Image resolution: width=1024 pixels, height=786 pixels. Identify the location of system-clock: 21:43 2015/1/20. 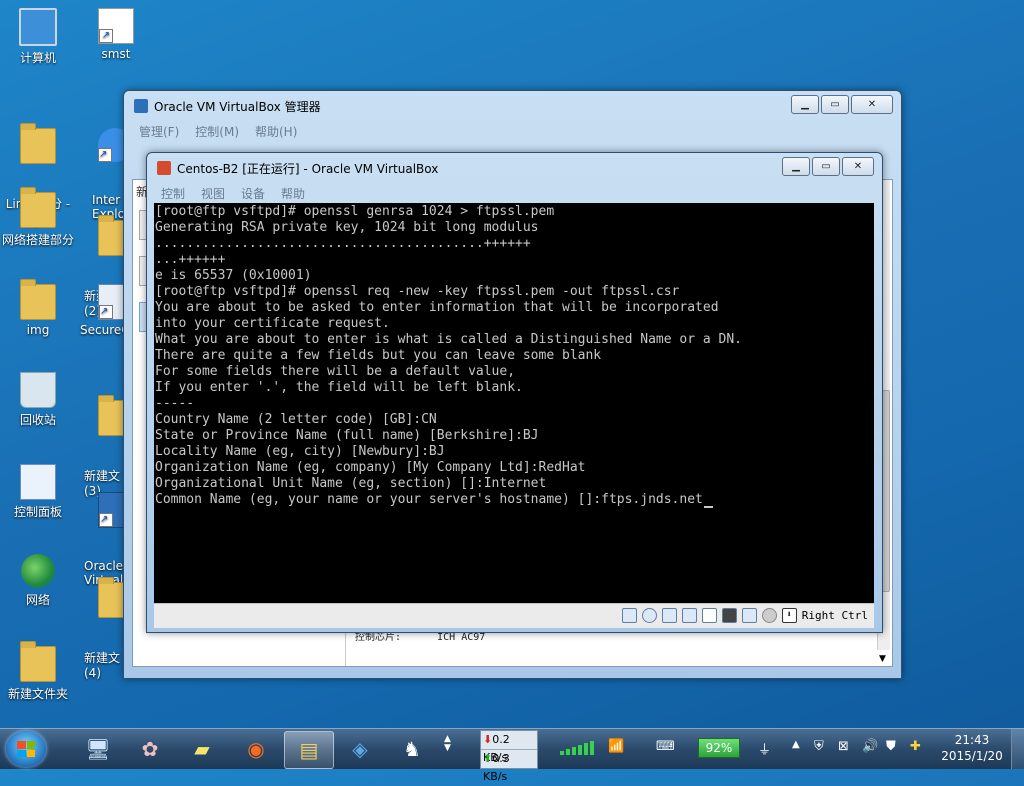
(972, 748).